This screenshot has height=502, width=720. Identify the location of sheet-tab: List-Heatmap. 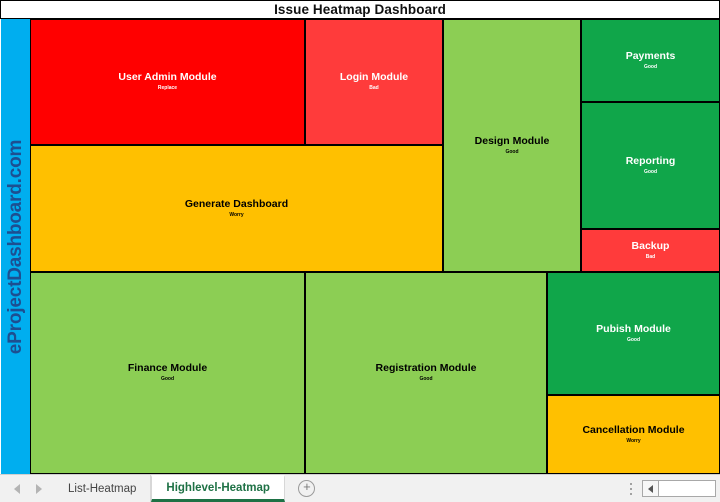
(103, 488).